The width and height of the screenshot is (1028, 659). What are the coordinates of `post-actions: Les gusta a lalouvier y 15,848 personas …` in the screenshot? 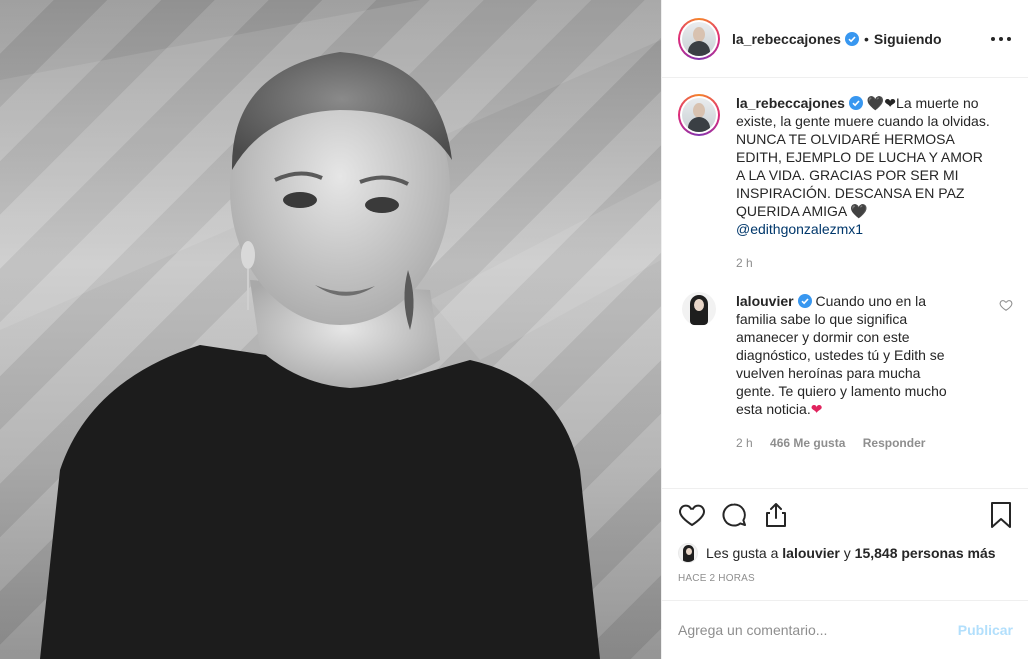 It's located at (845, 536).